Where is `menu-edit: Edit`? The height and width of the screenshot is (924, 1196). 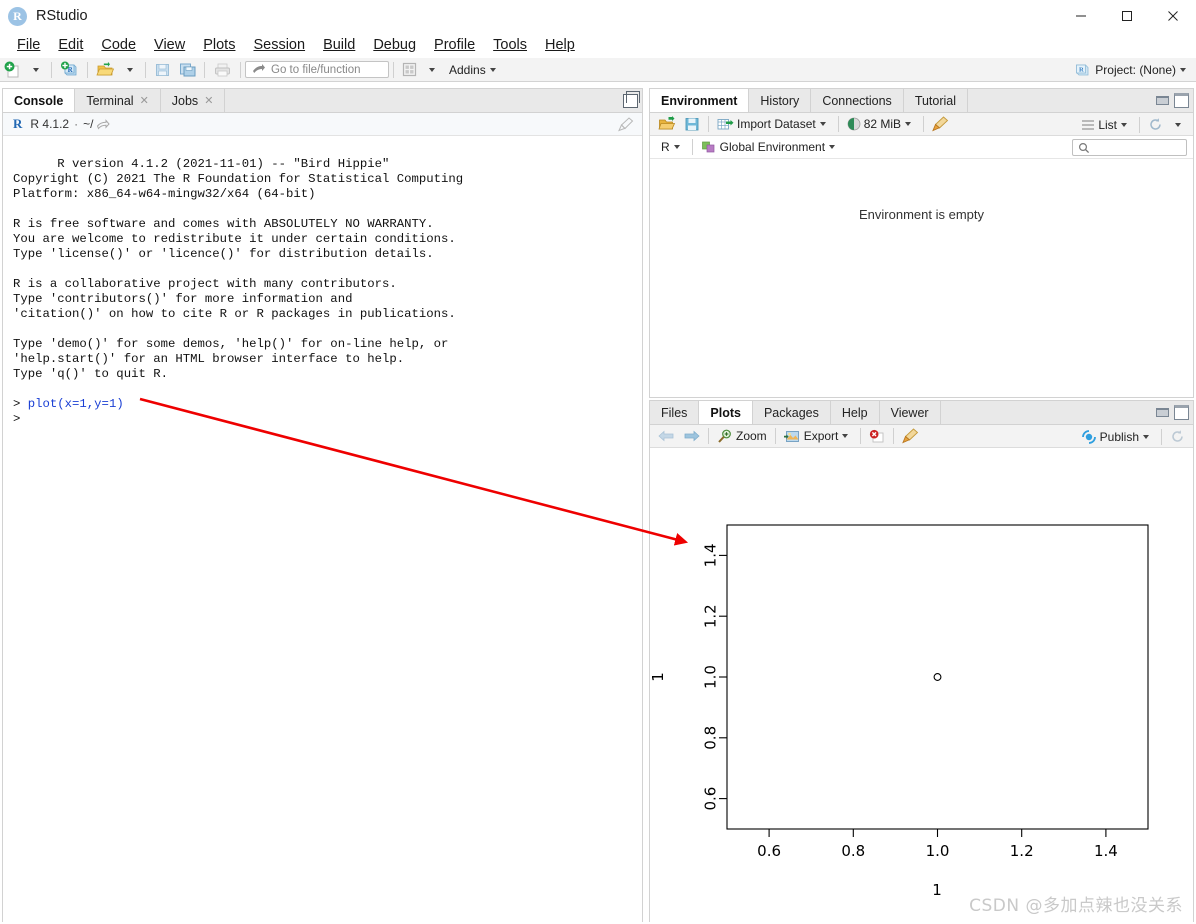 menu-edit: Edit is located at coordinates (70, 45).